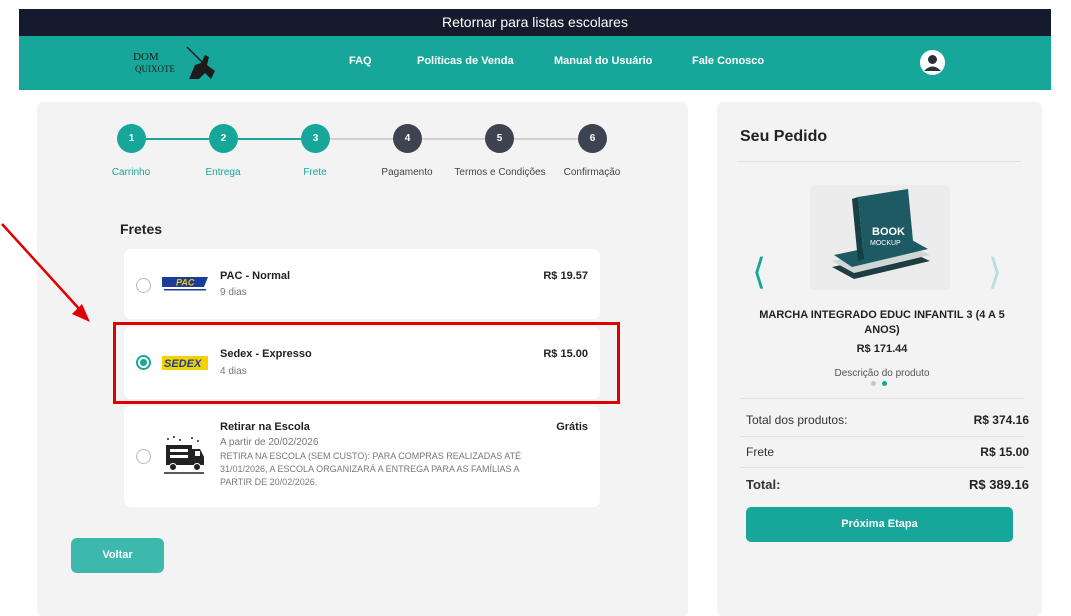 This screenshot has width=1071, height=616. I want to click on step-3-label: Frete, so click(315, 172).